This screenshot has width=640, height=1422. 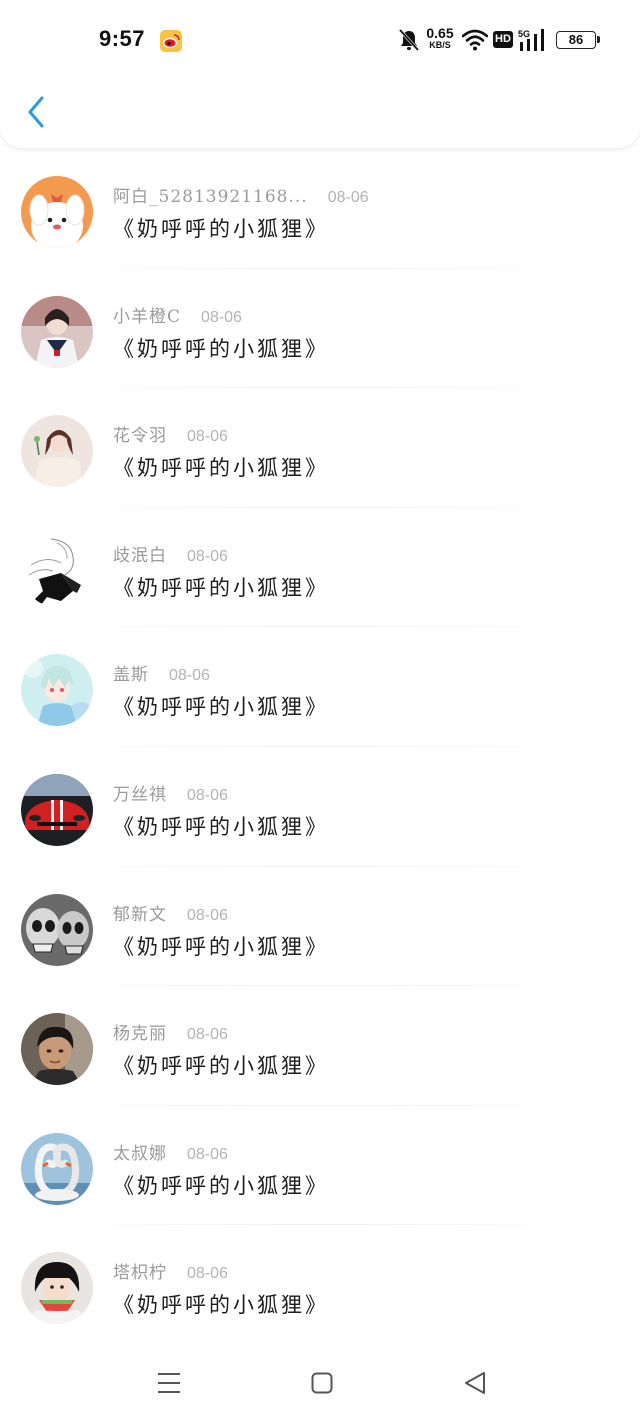 I want to click on status-time: 9:57, so click(x=122, y=38).